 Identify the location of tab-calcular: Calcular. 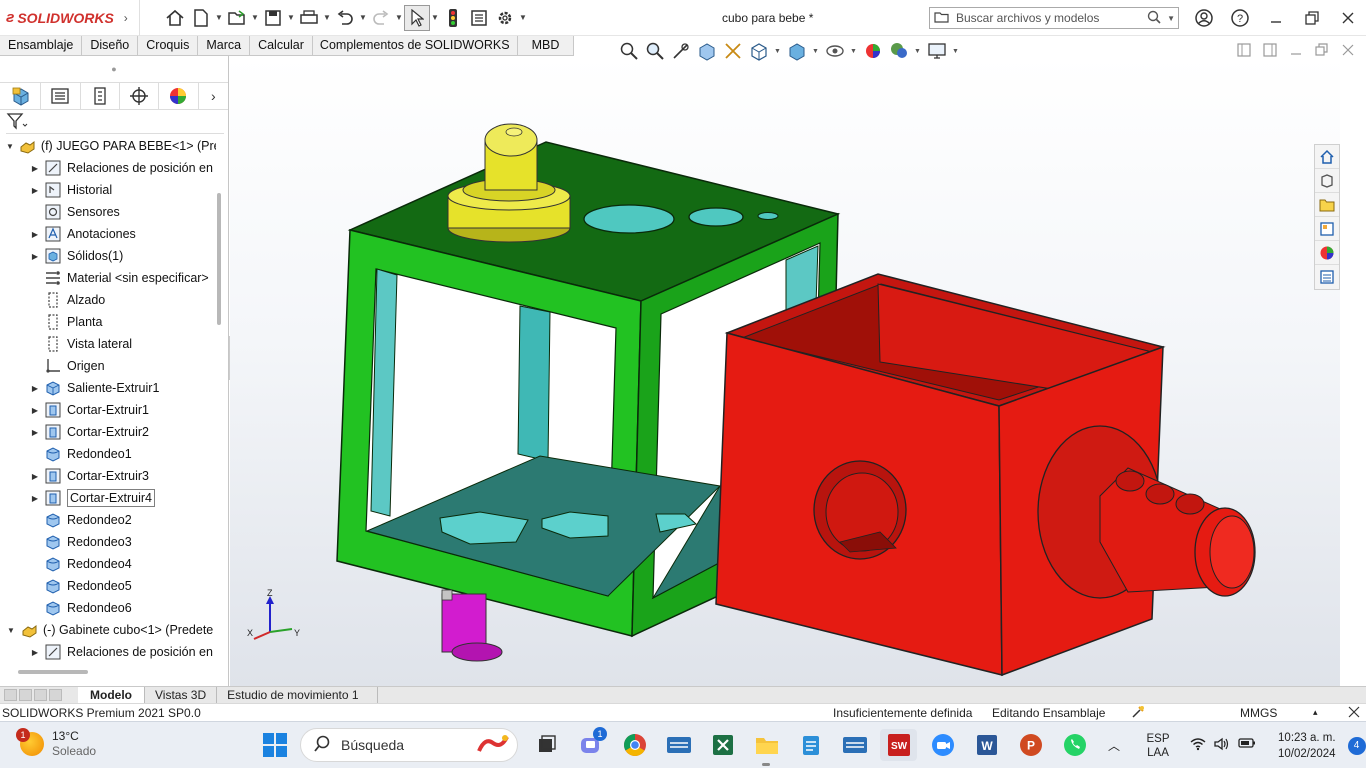
(281, 46).